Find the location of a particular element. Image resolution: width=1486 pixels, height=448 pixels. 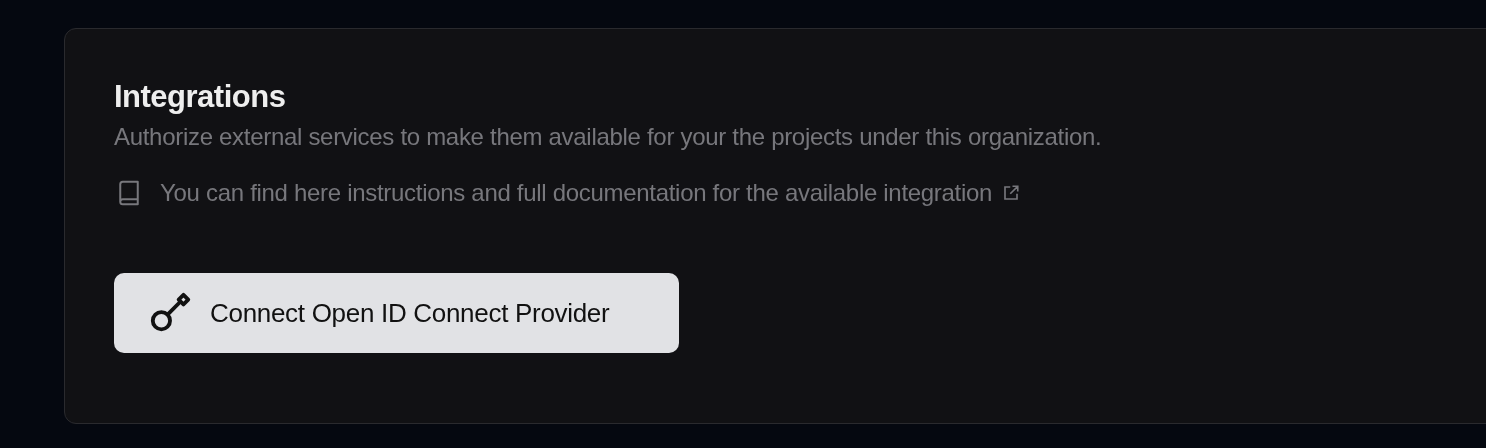

external-link-icon is located at coordinates (1011, 193).